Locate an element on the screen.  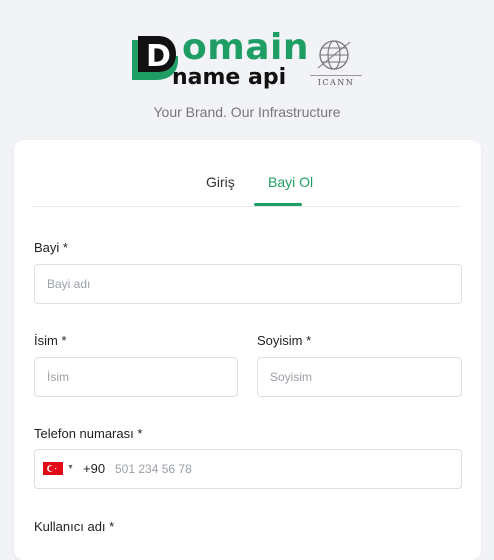
phone-input is located at coordinates (280, 469).